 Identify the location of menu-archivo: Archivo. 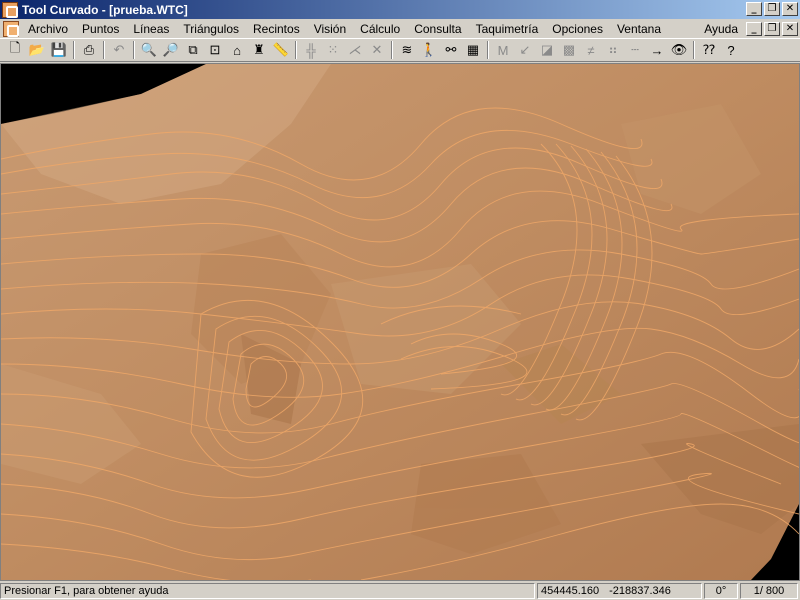
(48, 29).